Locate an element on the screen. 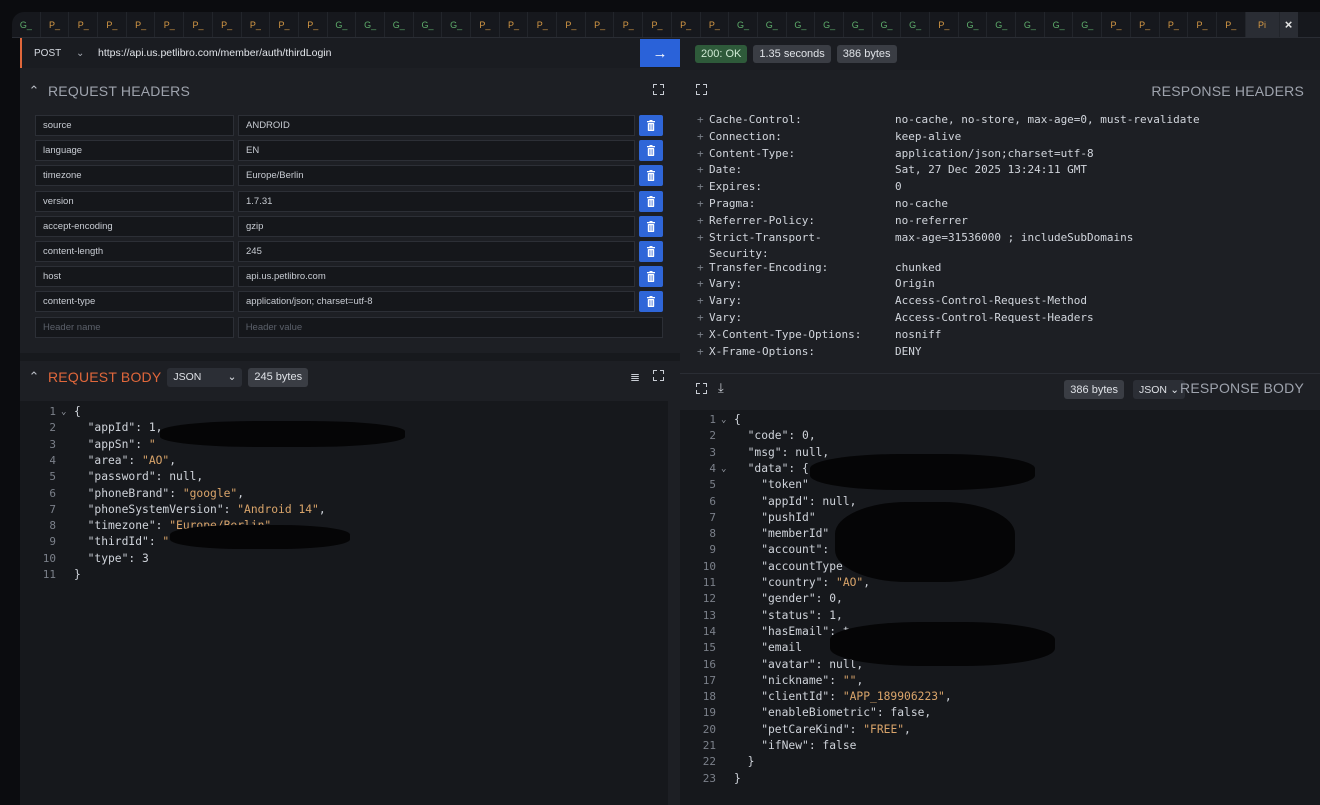  tab-25: G_ is located at coordinates (743, 24).